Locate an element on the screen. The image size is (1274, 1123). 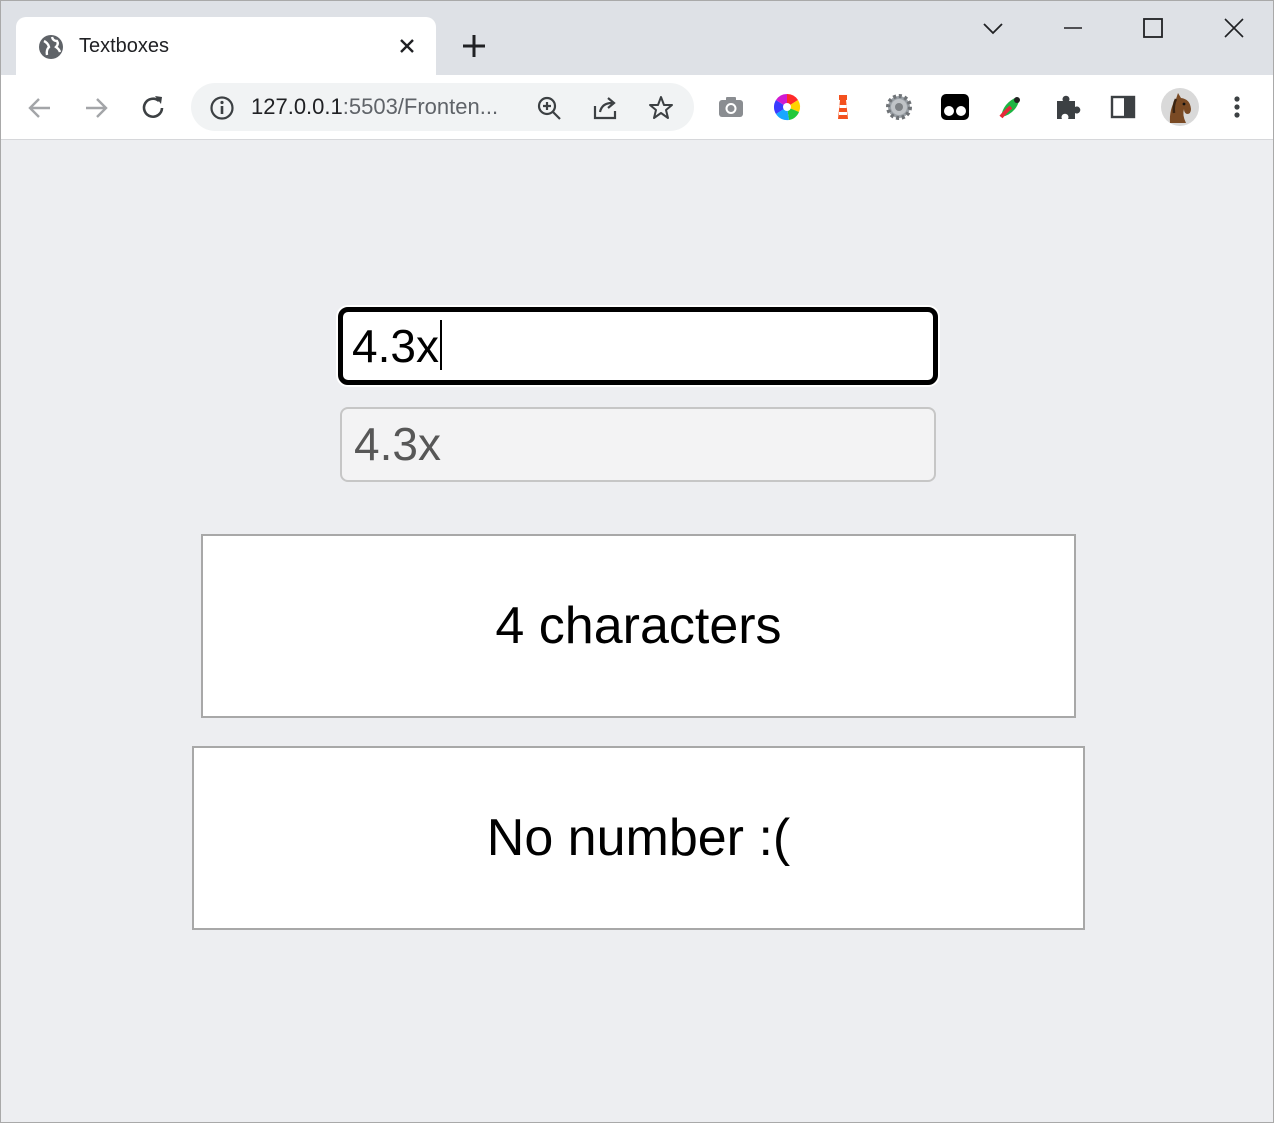
kebab-menu-icon is located at coordinates (1237, 107).